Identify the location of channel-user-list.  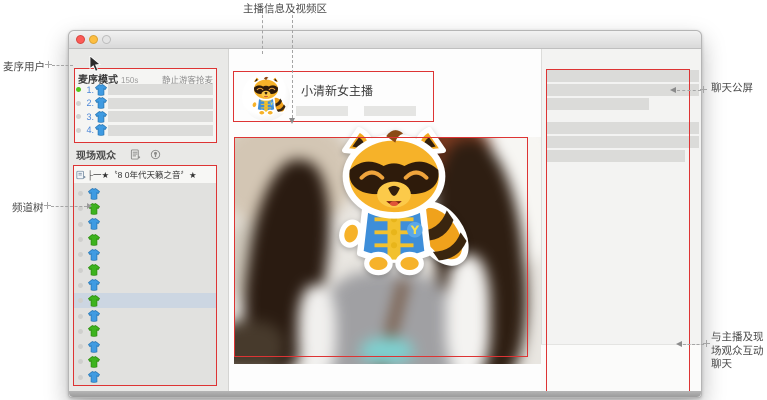
(145, 285).